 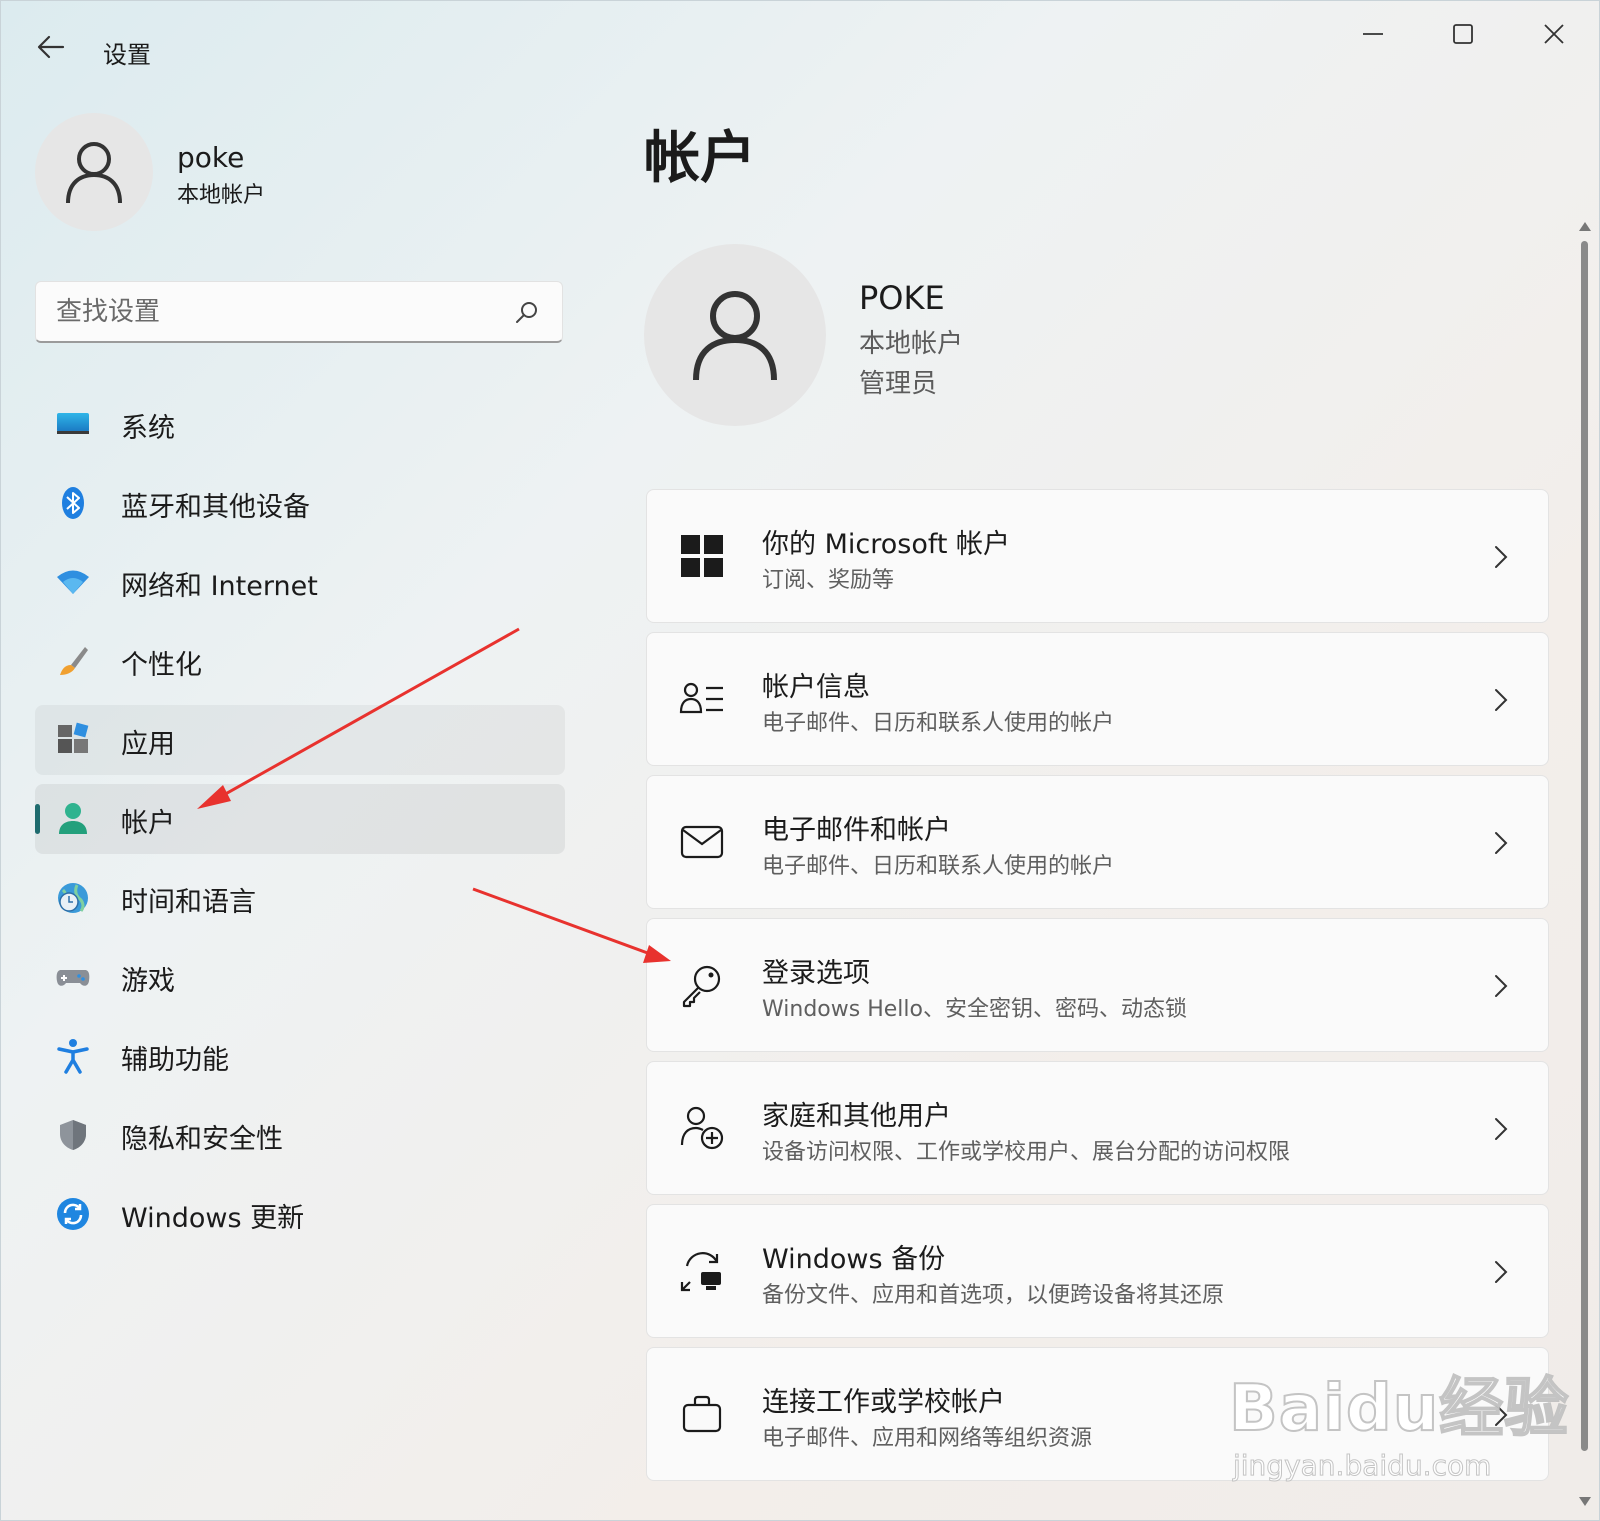 I want to click on apps-icon, so click(x=73, y=737).